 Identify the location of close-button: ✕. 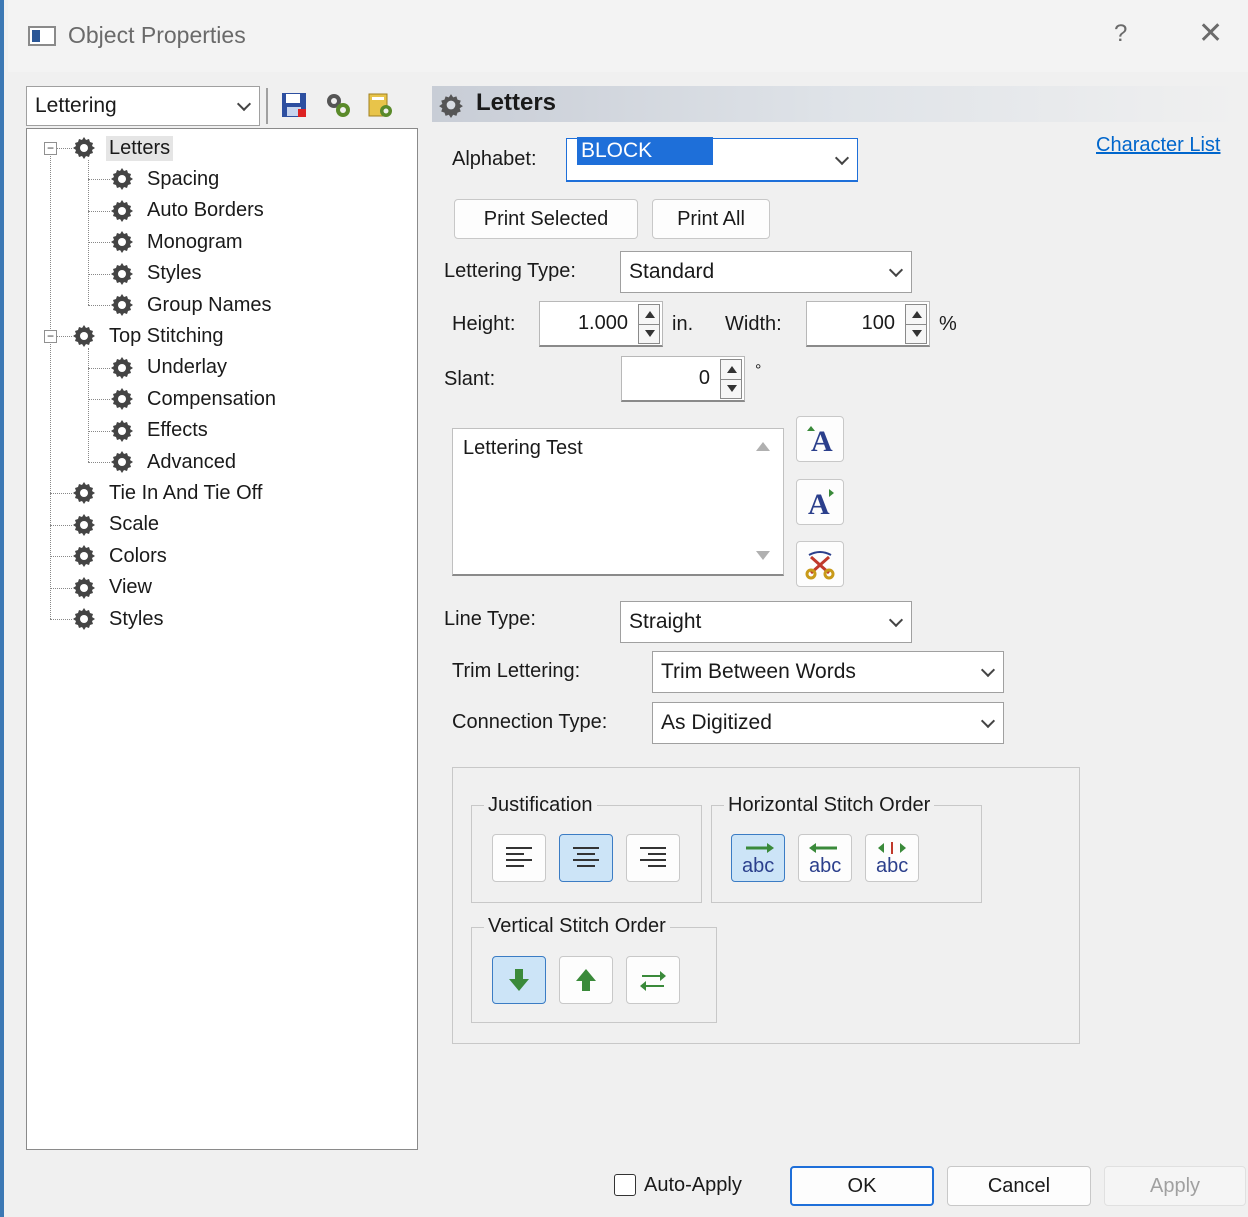
(1210, 33).